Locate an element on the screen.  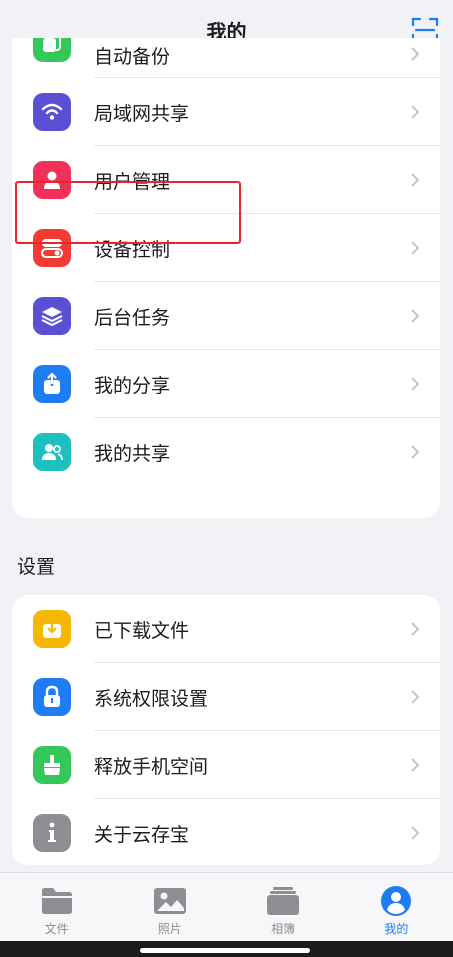
settings-item-label: 系统权限设置 is located at coordinates (151, 698).